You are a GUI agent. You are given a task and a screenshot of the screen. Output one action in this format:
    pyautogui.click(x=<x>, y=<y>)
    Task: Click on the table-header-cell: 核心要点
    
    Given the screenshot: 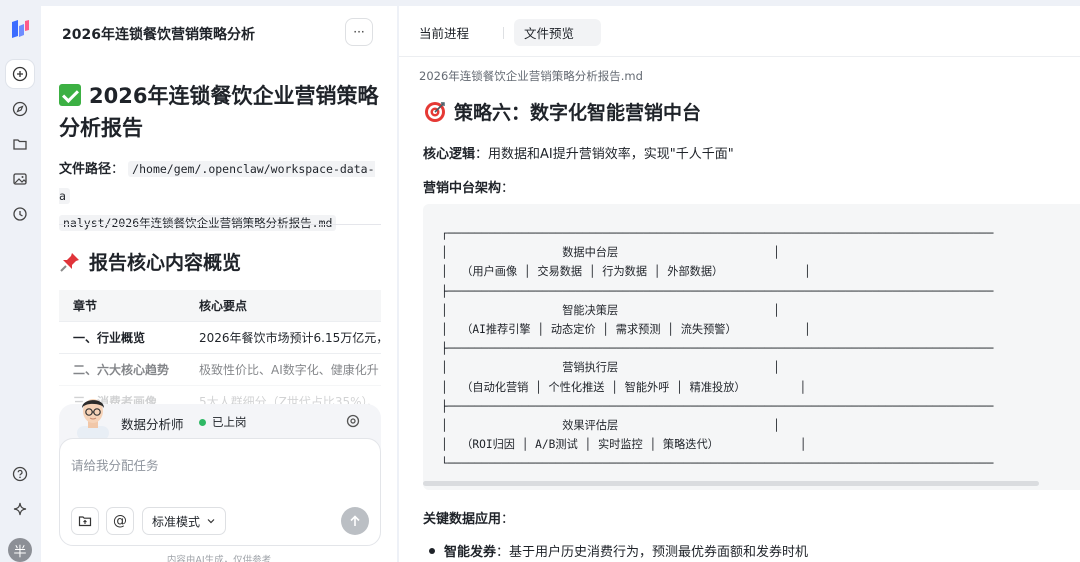 What is the action you would take?
    pyautogui.click(x=223, y=306)
    